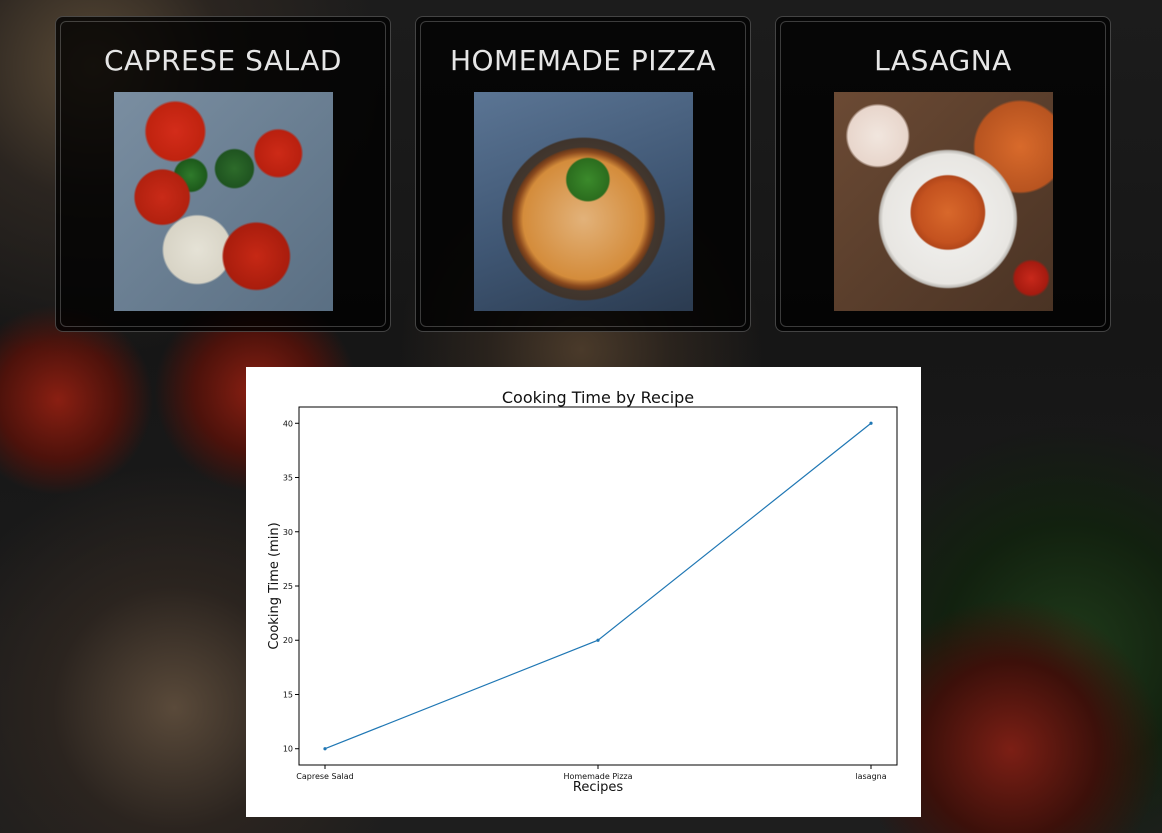 Image resolution: width=1162 pixels, height=833 pixels. I want to click on y-tick-label: 30, so click(288, 532).